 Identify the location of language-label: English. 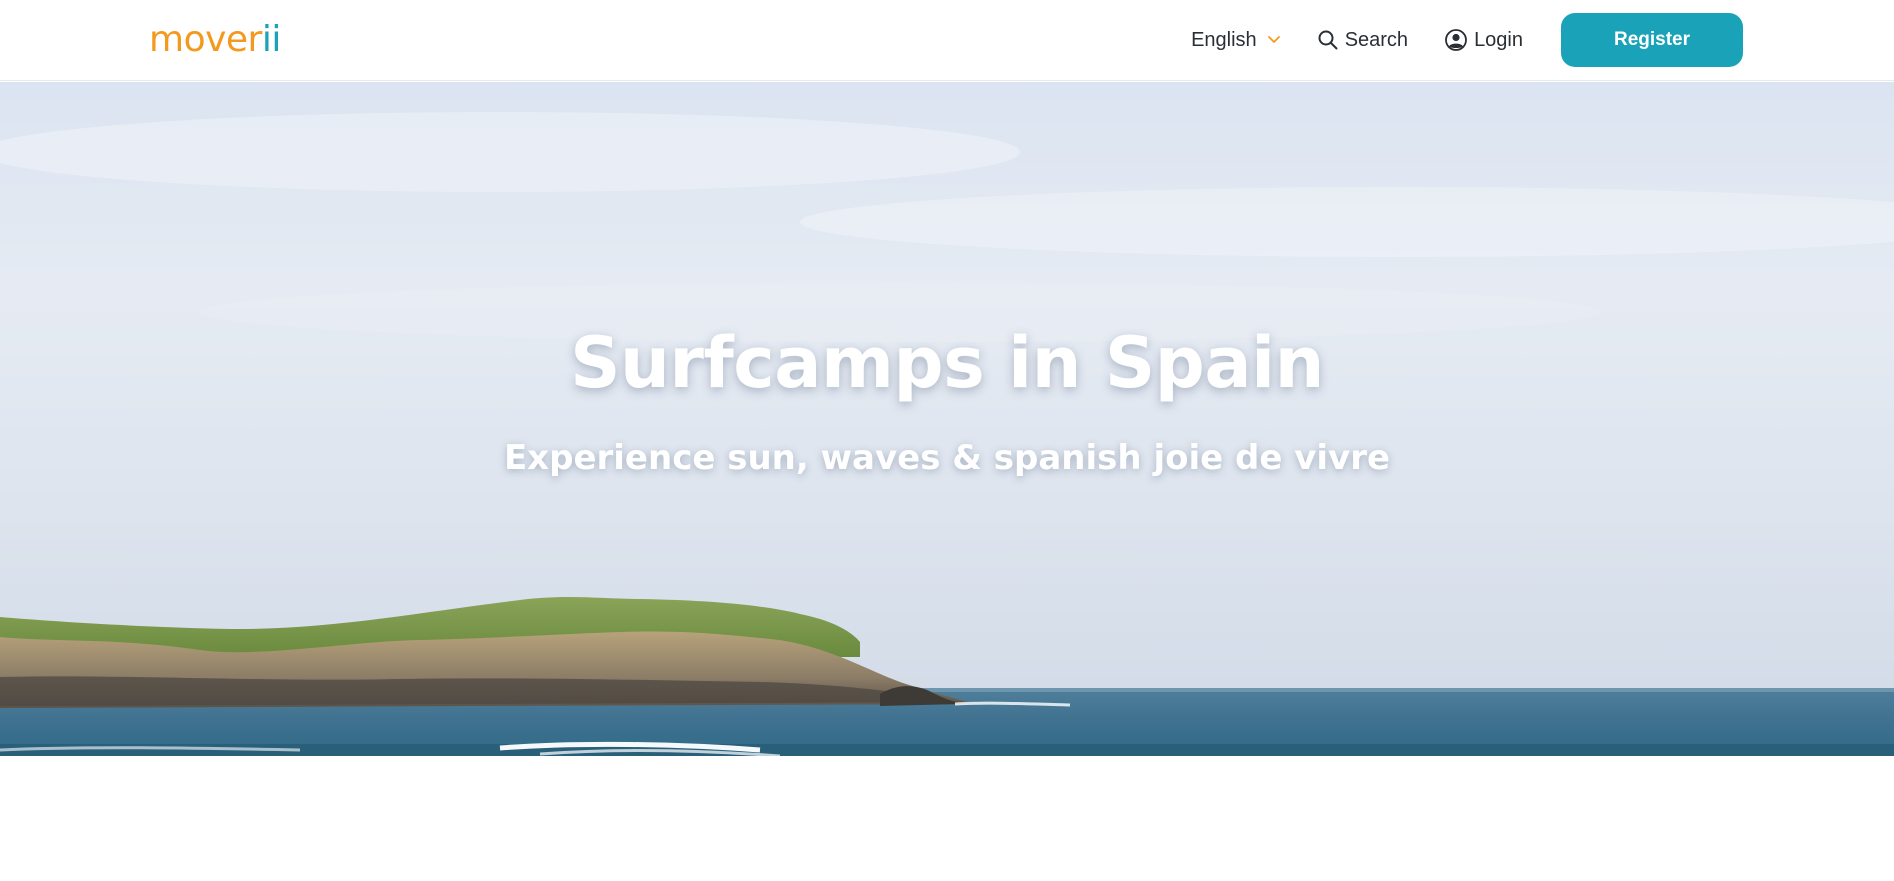
(1224, 39).